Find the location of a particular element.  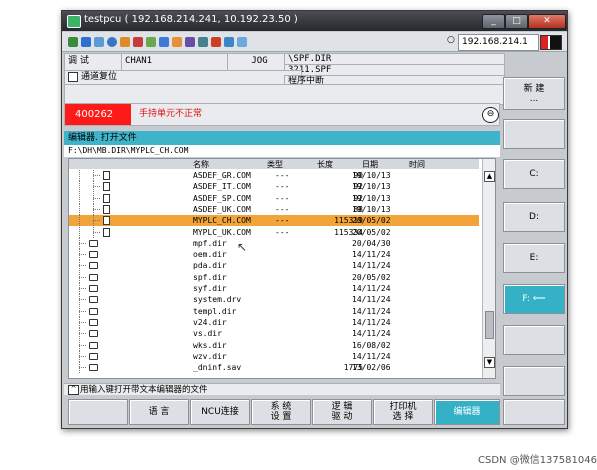

softkey-ncu-connect: NCU连接 is located at coordinates (220, 412).